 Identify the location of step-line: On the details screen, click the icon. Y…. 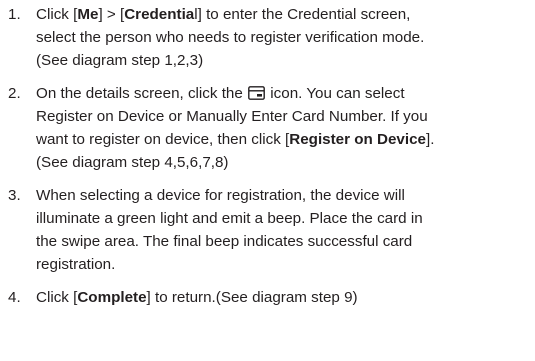
(280, 93).